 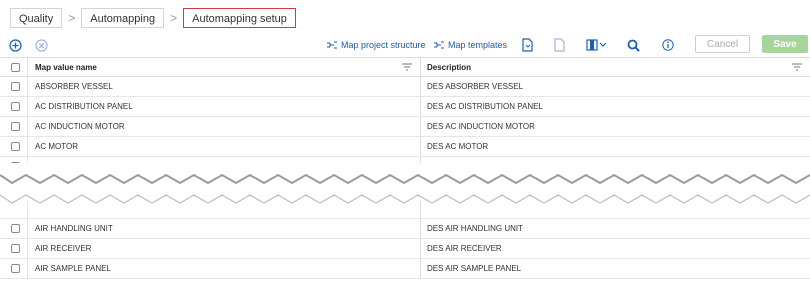 What do you see at coordinates (405, 210) in the screenshot?
I see `table-row-partial` at bounding box center [405, 210].